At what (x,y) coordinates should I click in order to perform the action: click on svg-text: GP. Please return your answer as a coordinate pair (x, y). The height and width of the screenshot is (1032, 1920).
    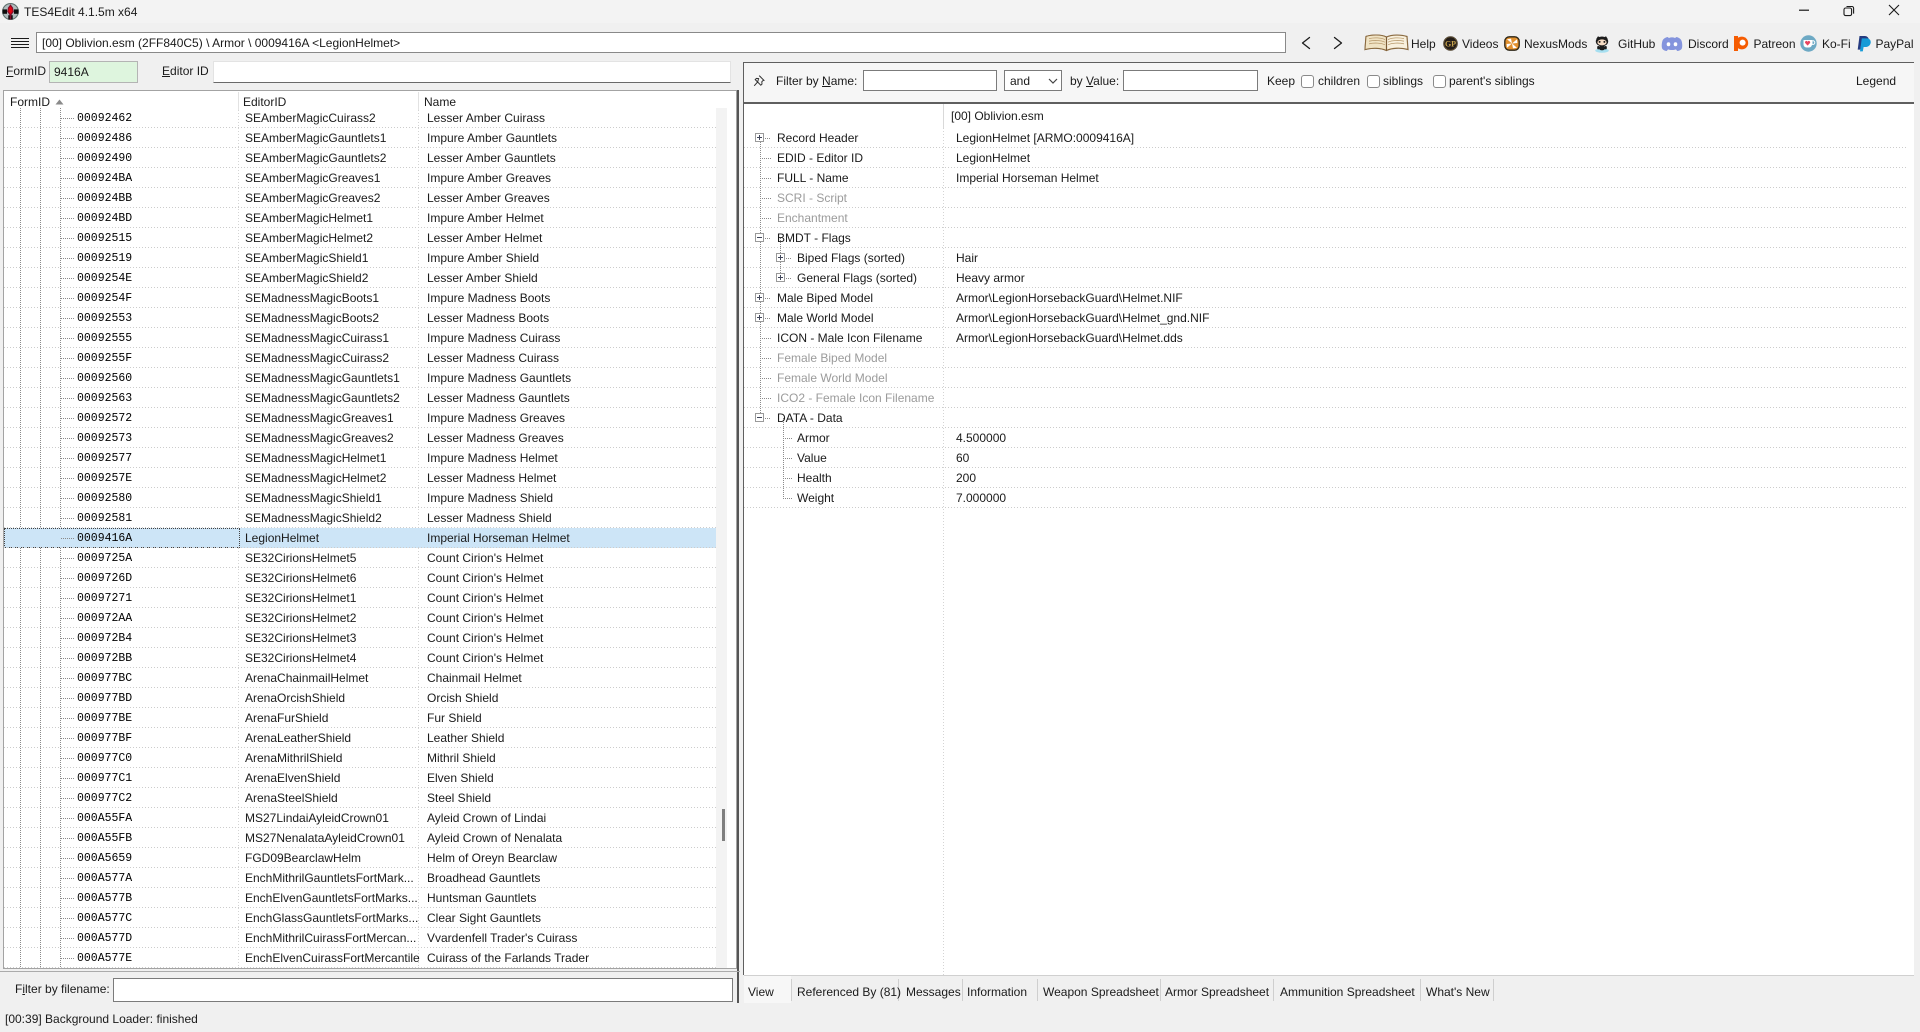
    Looking at the image, I should click on (1450, 43).